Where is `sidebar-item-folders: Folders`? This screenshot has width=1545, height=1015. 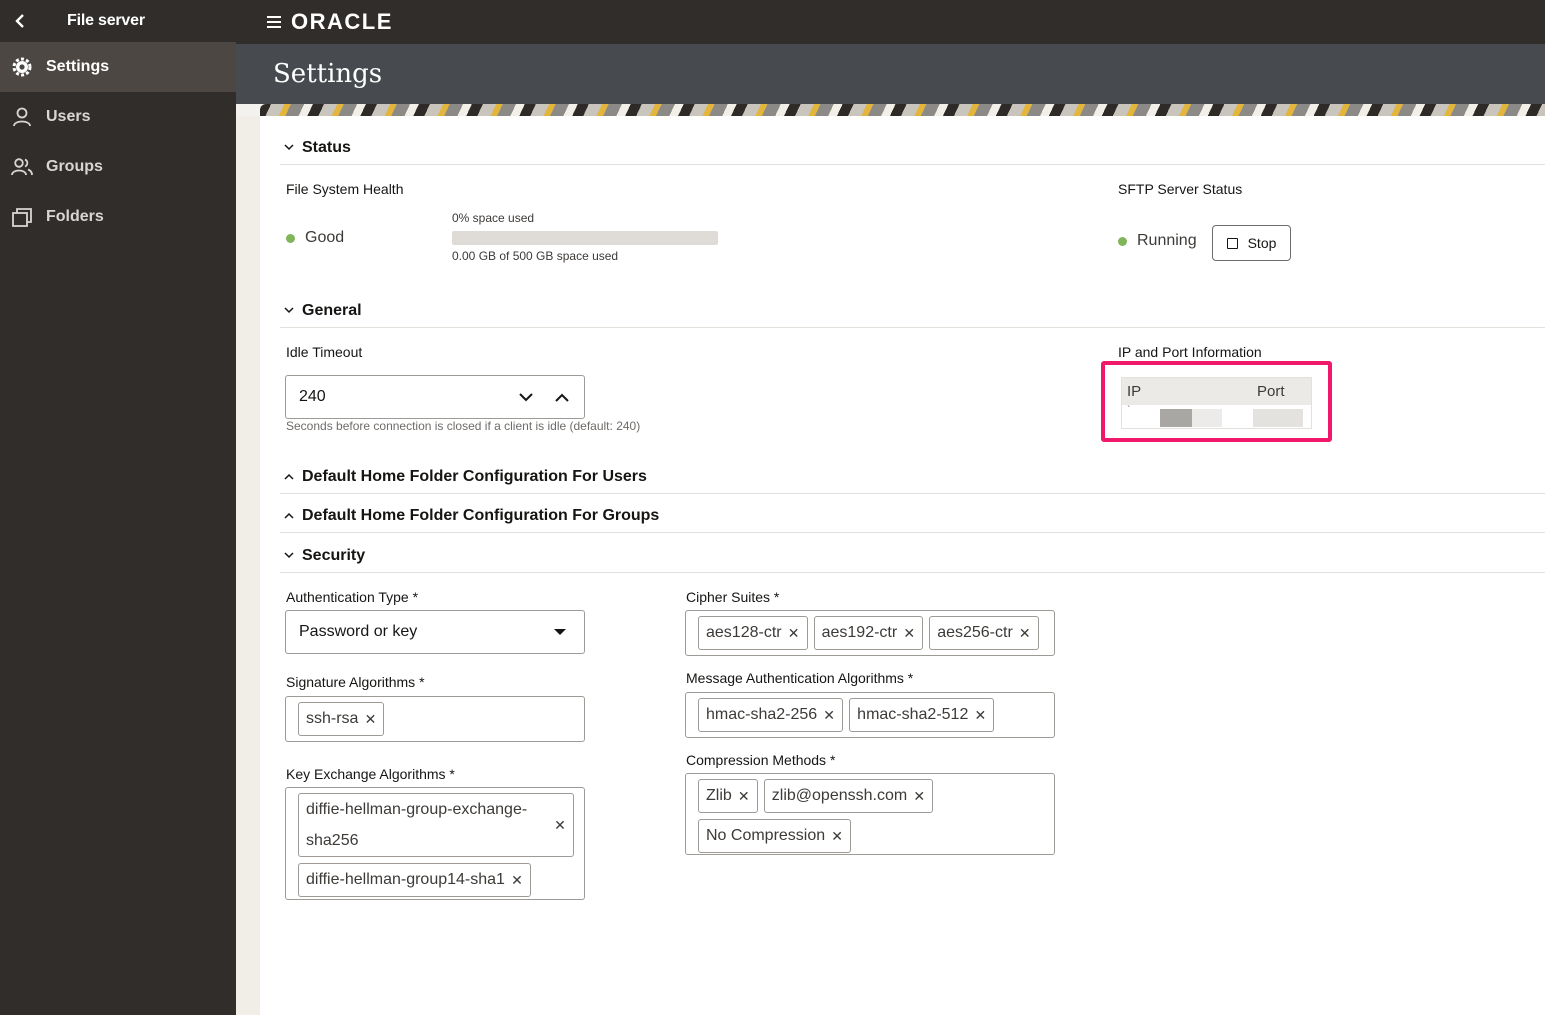
sidebar-item-folders: Folders is located at coordinates (118, 217).